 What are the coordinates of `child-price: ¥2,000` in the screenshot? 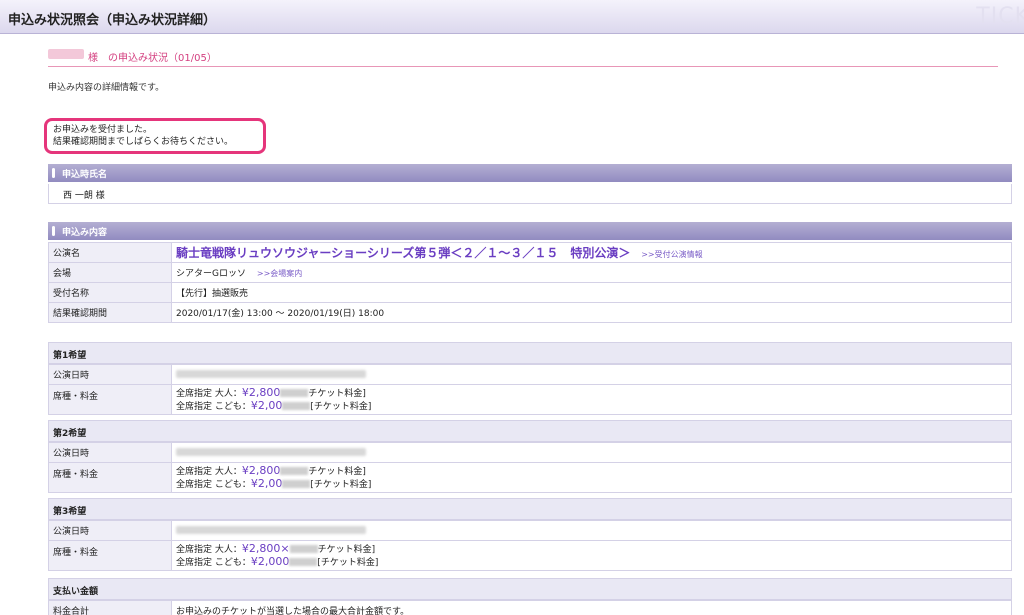 It's located at (270, 561).